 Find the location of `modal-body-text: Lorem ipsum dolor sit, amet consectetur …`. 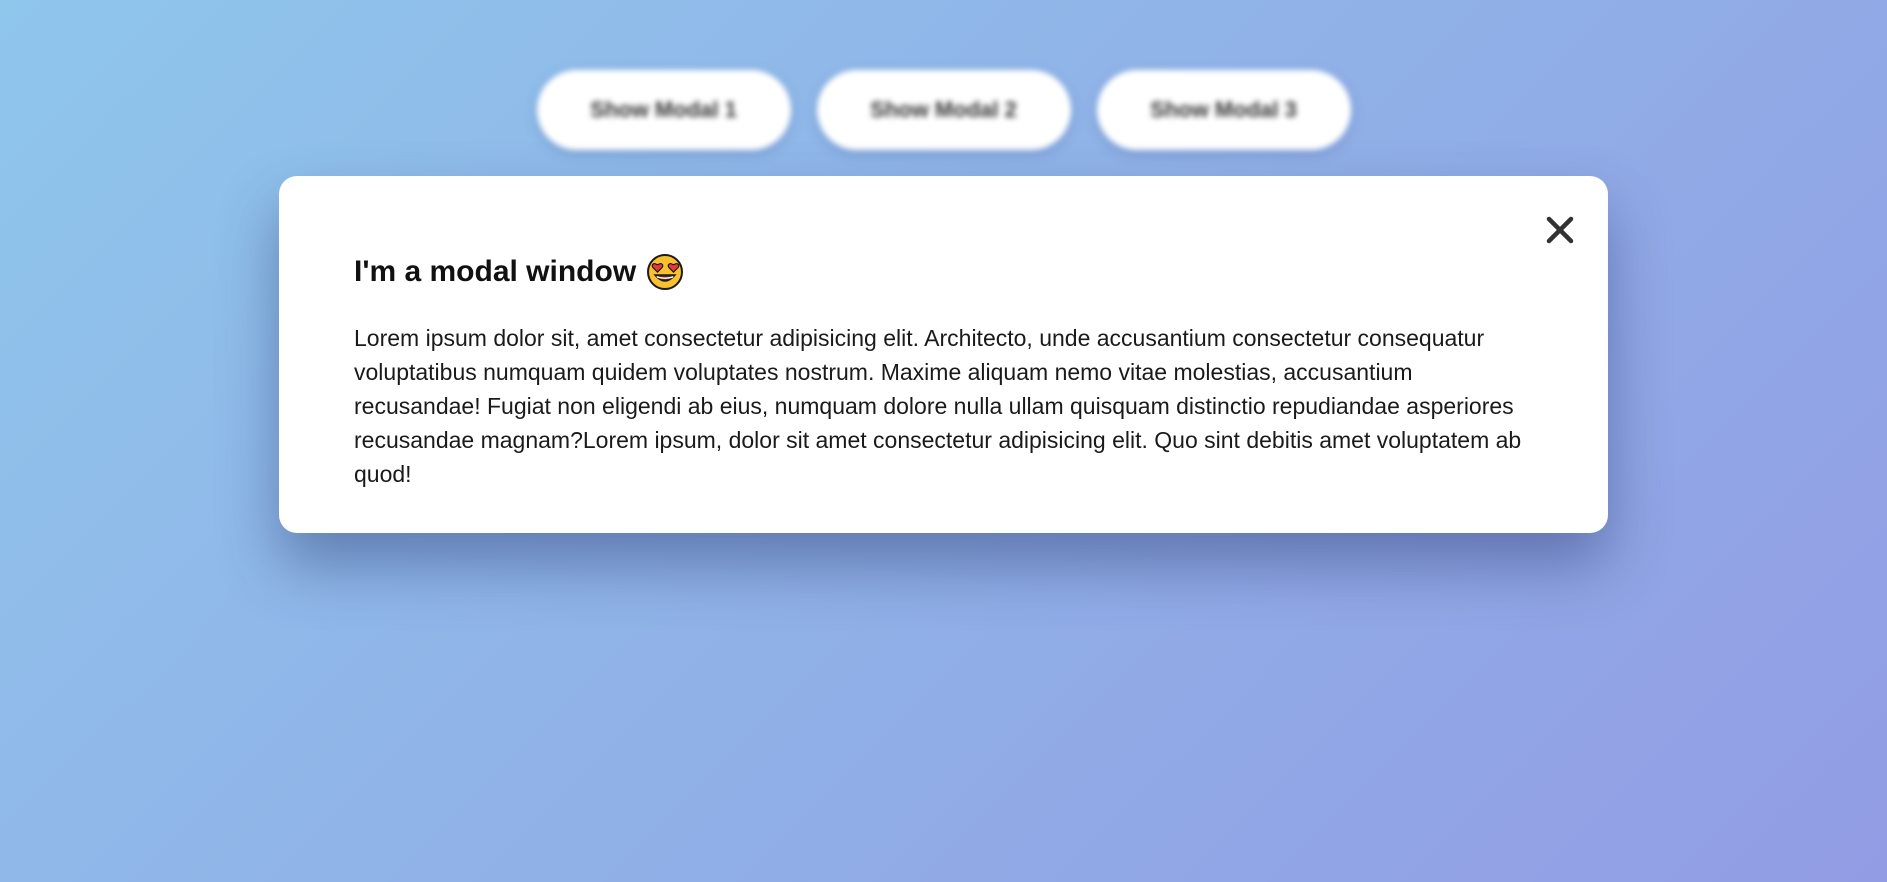

modal-body-text: Lorem ipsum dolor sit, amet consectetur … is located at coordinates (938, 406).